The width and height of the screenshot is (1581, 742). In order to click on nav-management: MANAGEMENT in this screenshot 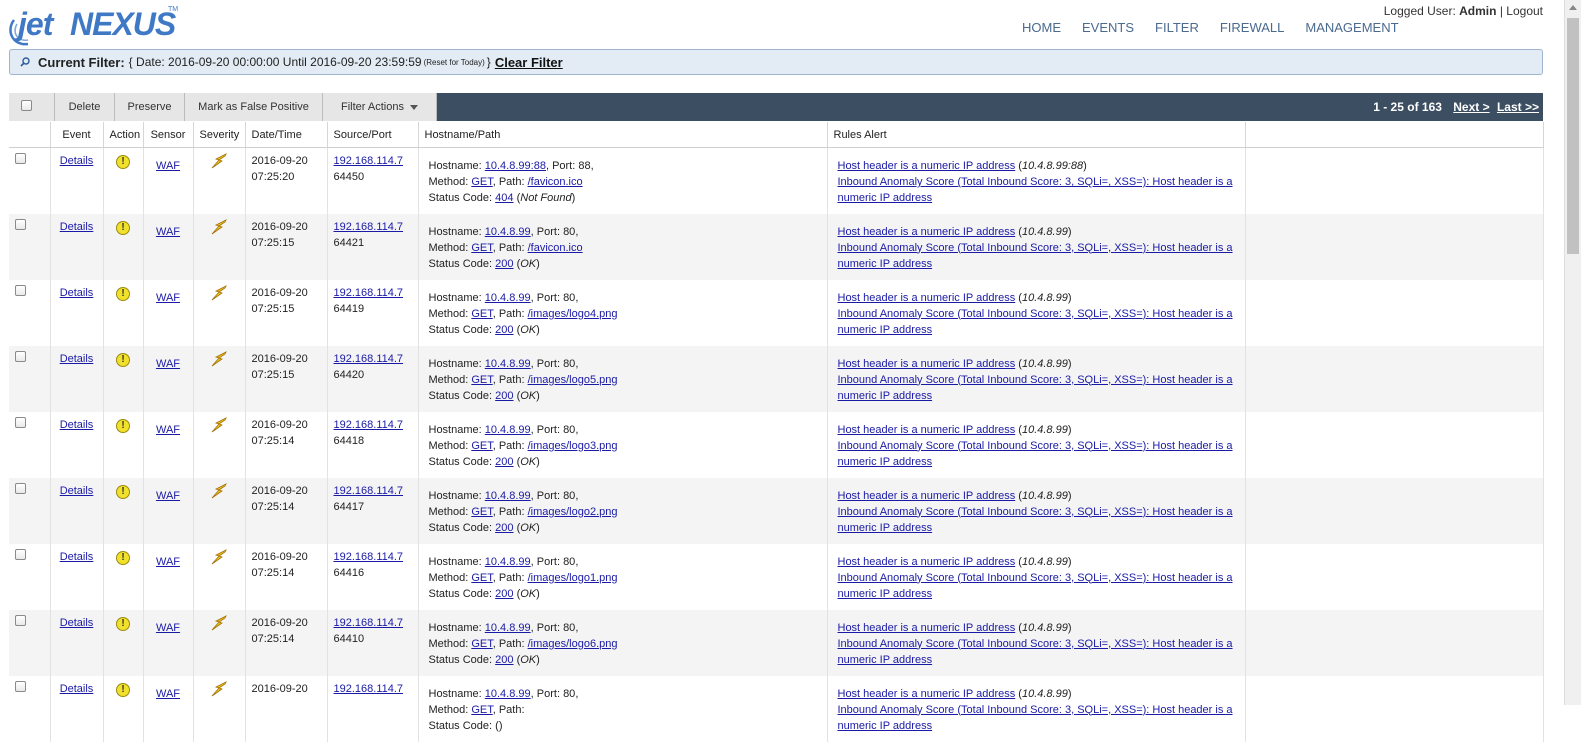, I will do `click(1351, 27)`.